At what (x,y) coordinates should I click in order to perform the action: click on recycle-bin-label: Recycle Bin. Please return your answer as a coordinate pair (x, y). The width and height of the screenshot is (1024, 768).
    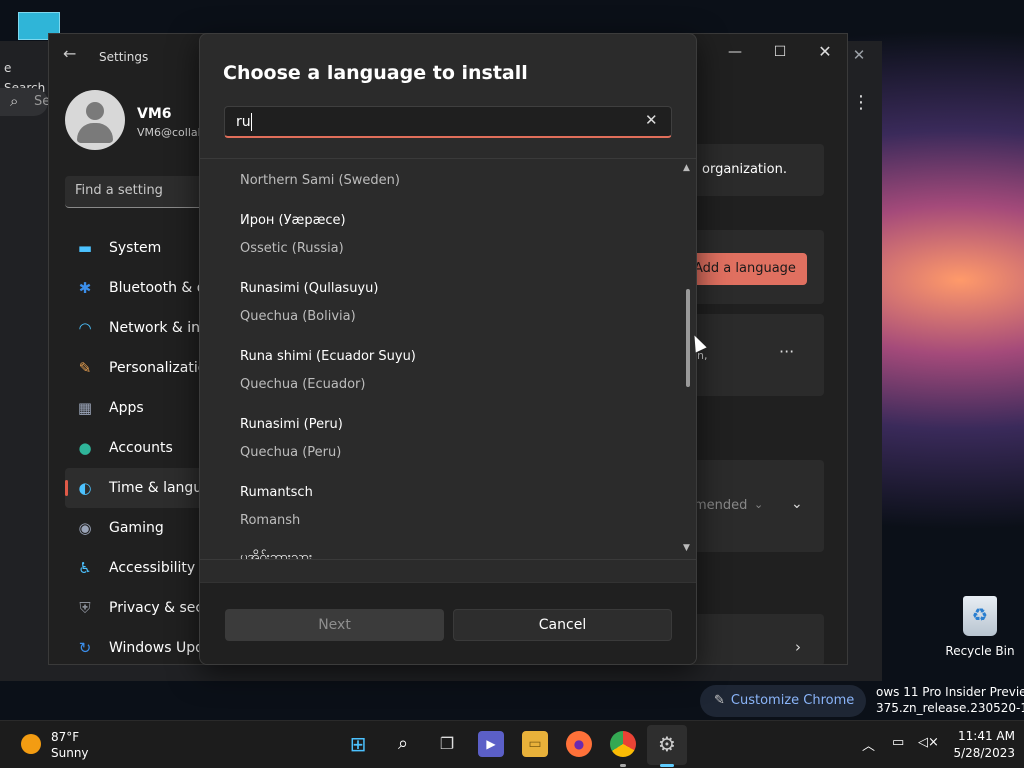
    Looking at the image, I should click on (980, 651).